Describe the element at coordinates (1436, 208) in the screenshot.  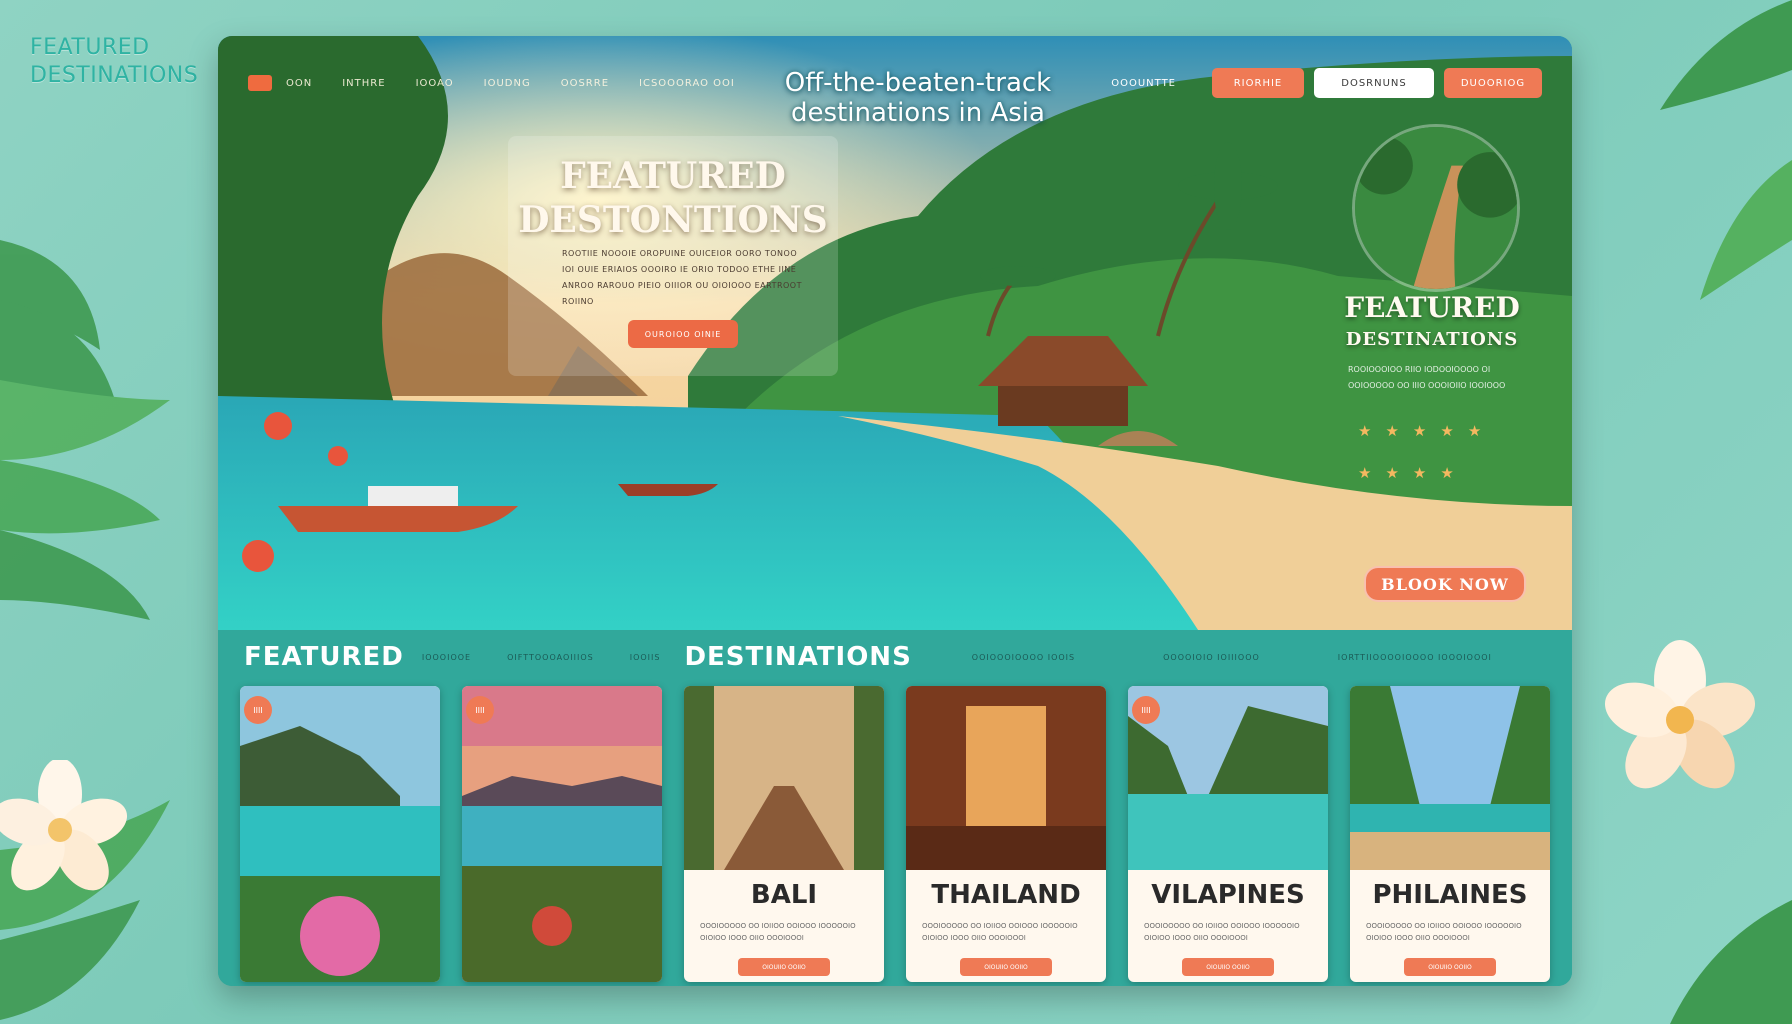
I see `jungle-path-image` at that location.